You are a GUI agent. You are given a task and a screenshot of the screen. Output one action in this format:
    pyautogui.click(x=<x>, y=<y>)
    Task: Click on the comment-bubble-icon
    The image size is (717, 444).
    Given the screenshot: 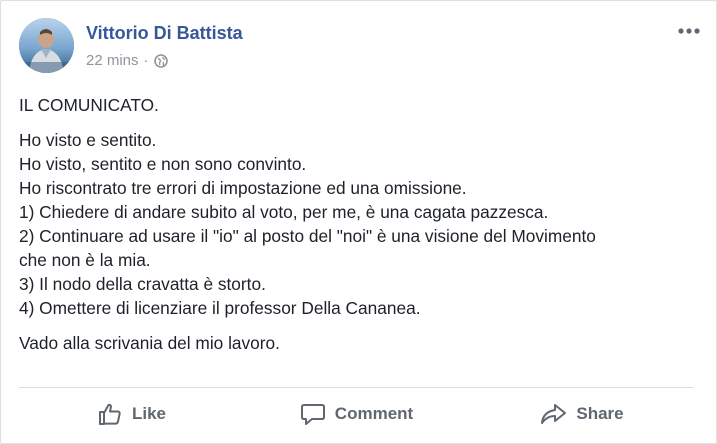 What is the action you would take?
    pyautogui.click(x=312, y=414)
    